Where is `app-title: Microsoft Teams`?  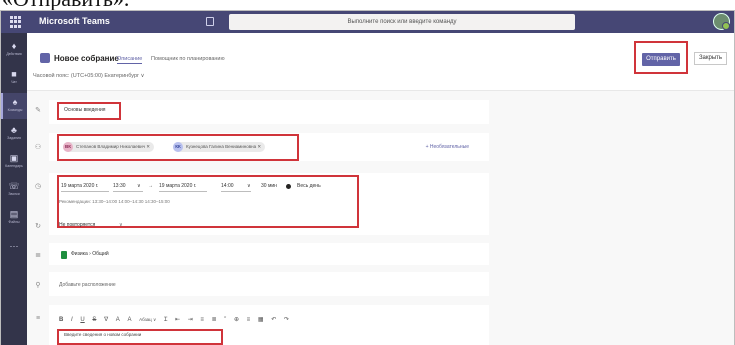 app-title: Microsoft Teams is located at coordinates (74, 21).